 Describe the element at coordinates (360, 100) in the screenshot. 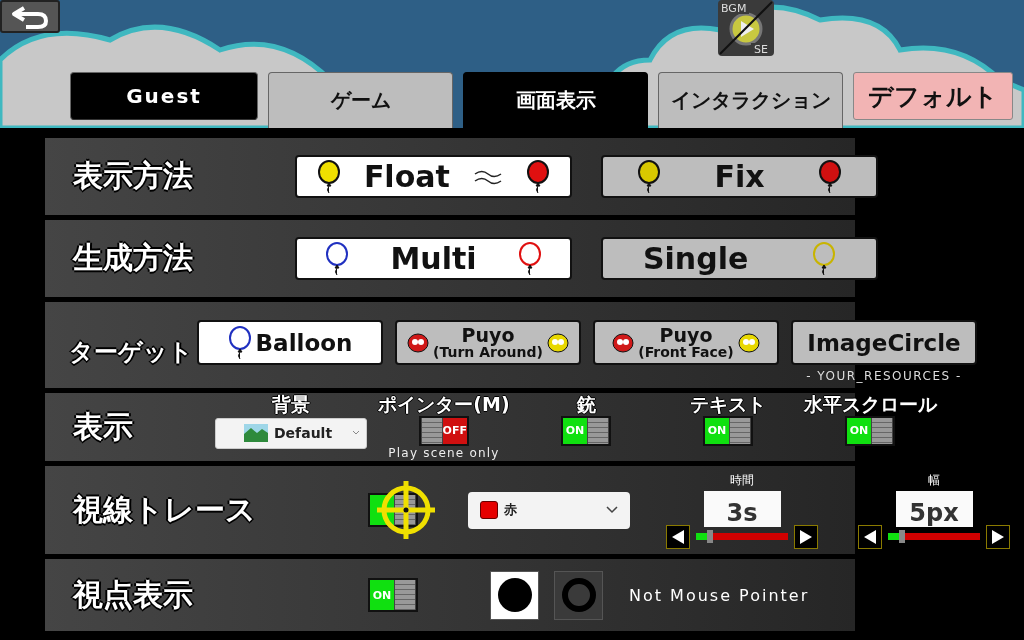

I see `tab: ゲーム` at that location.